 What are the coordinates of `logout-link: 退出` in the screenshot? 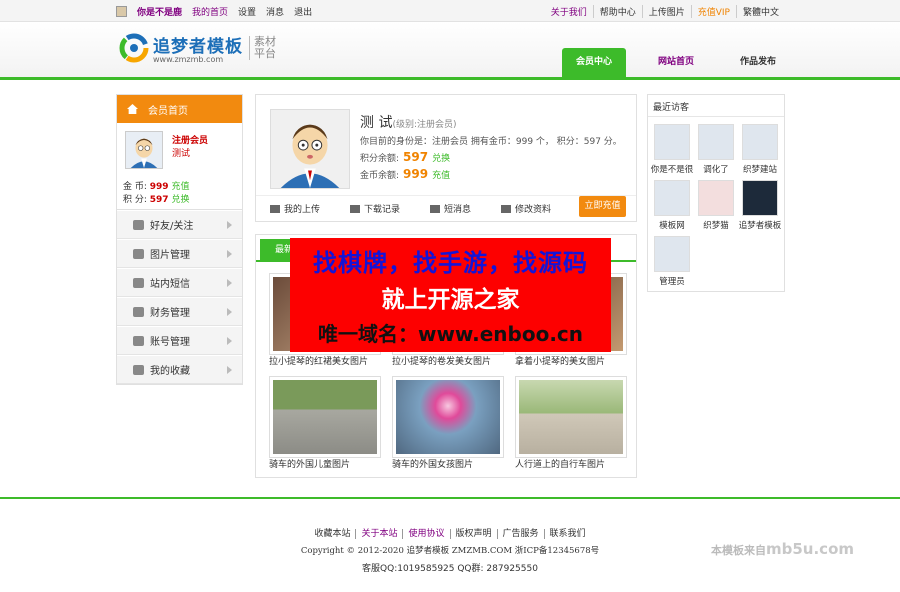 It's located at (303, 11).